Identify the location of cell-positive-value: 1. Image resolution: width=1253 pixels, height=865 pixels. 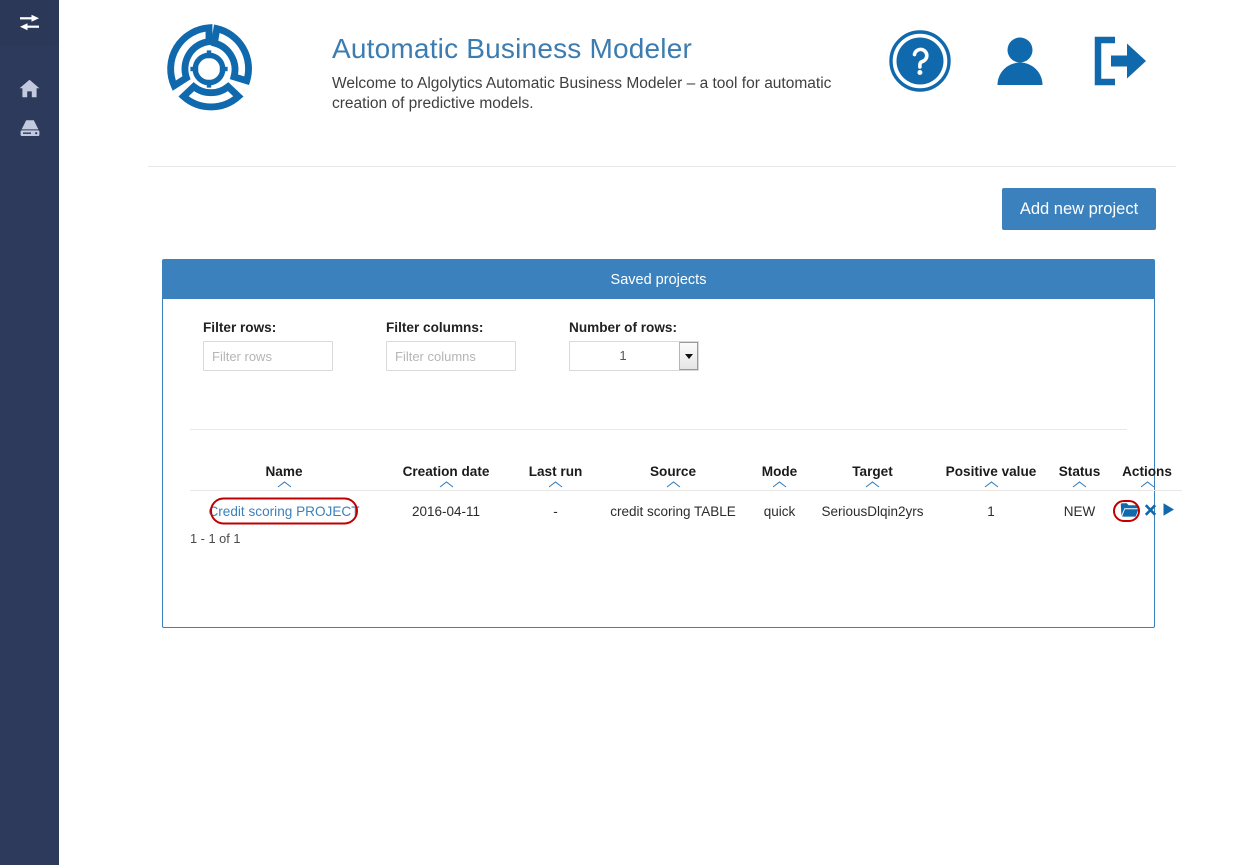
(991, 511).